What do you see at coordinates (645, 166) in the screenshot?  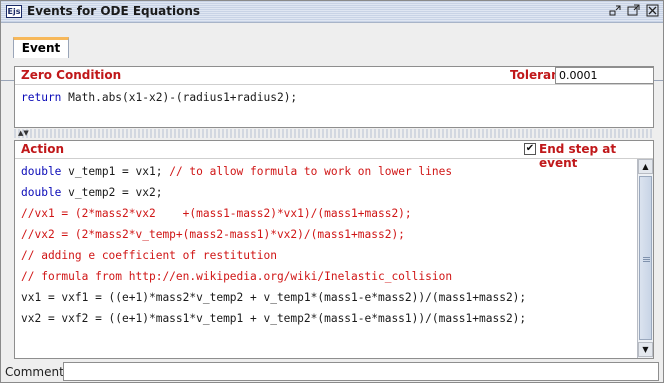 I see `scroll-up-icon: ▲` at bounding box center [645, 166].